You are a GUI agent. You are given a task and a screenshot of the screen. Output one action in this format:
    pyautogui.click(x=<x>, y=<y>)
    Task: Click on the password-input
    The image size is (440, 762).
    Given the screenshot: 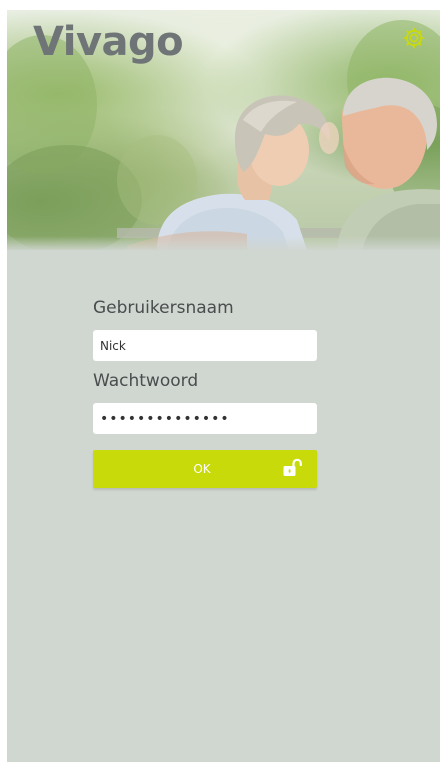 What is the action you would take?
    pyautogui.click(x=205, y=418)
    